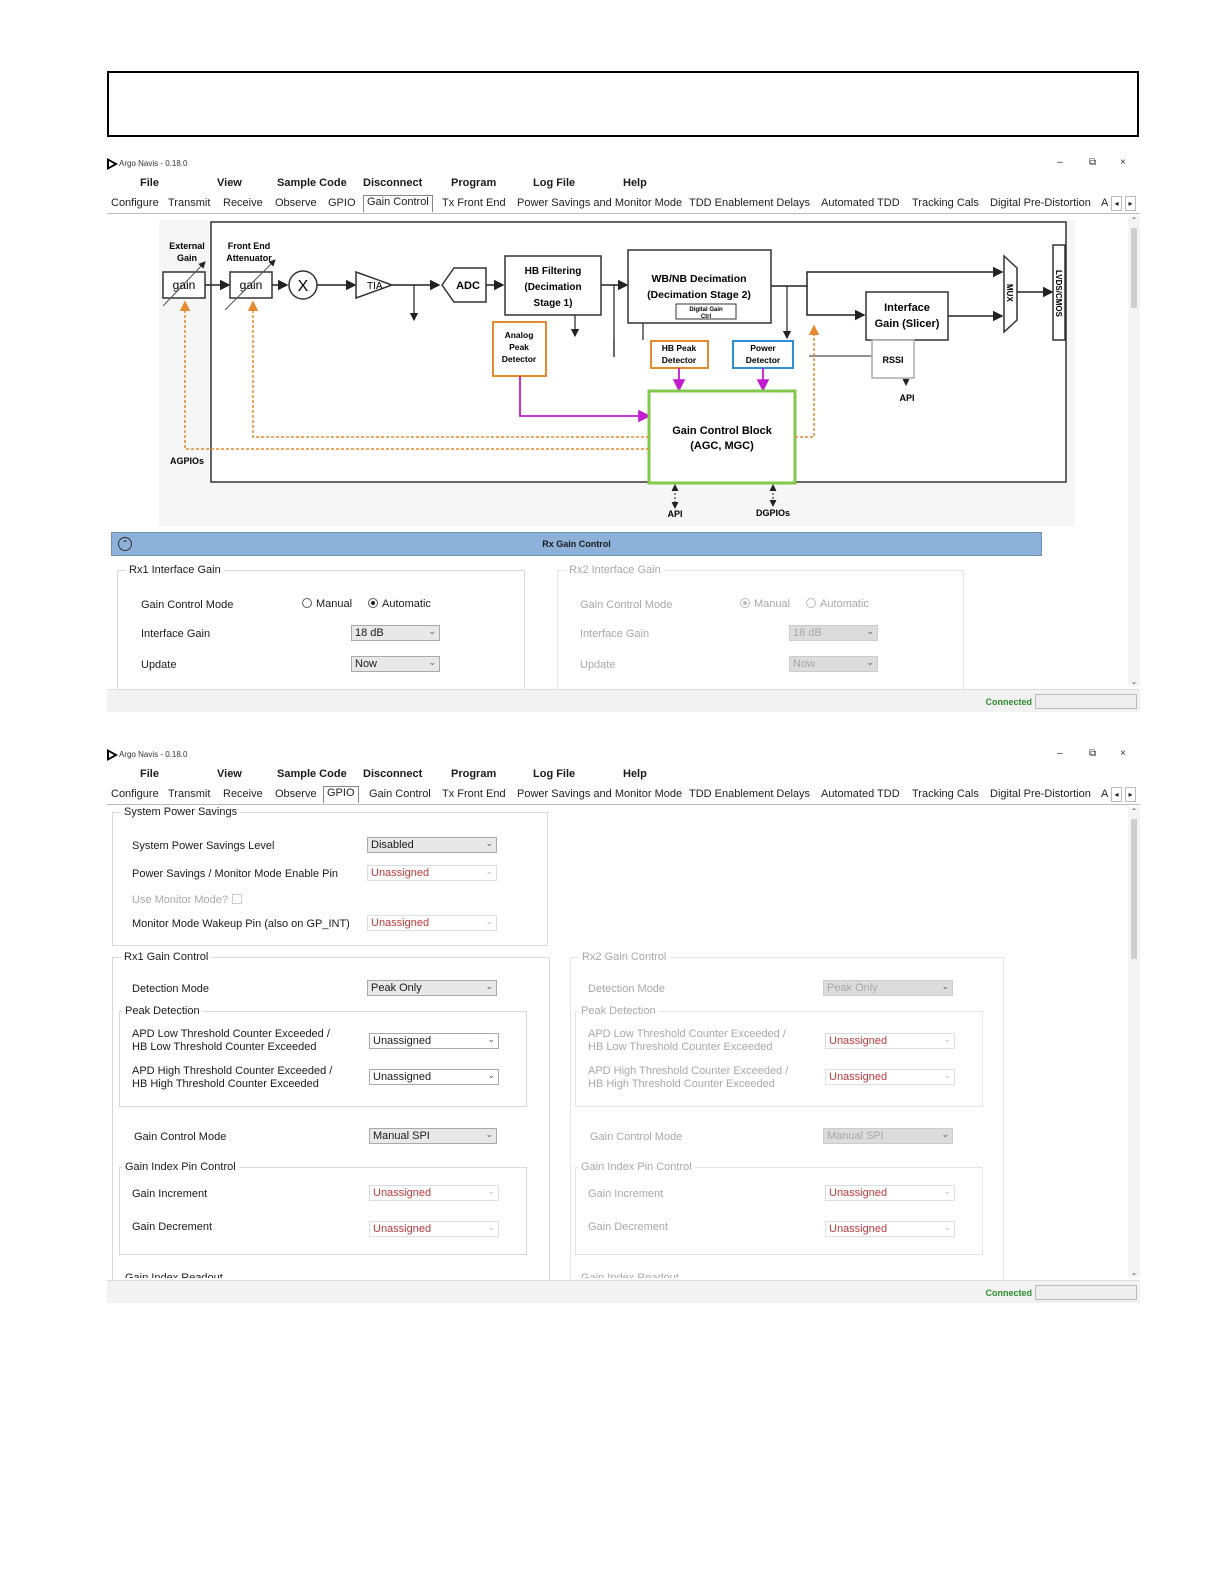 This screenshot has height=1584, width=1224. I want to click on power-savings-level-dropdown: Disabled ⌄, so click(432, 845).